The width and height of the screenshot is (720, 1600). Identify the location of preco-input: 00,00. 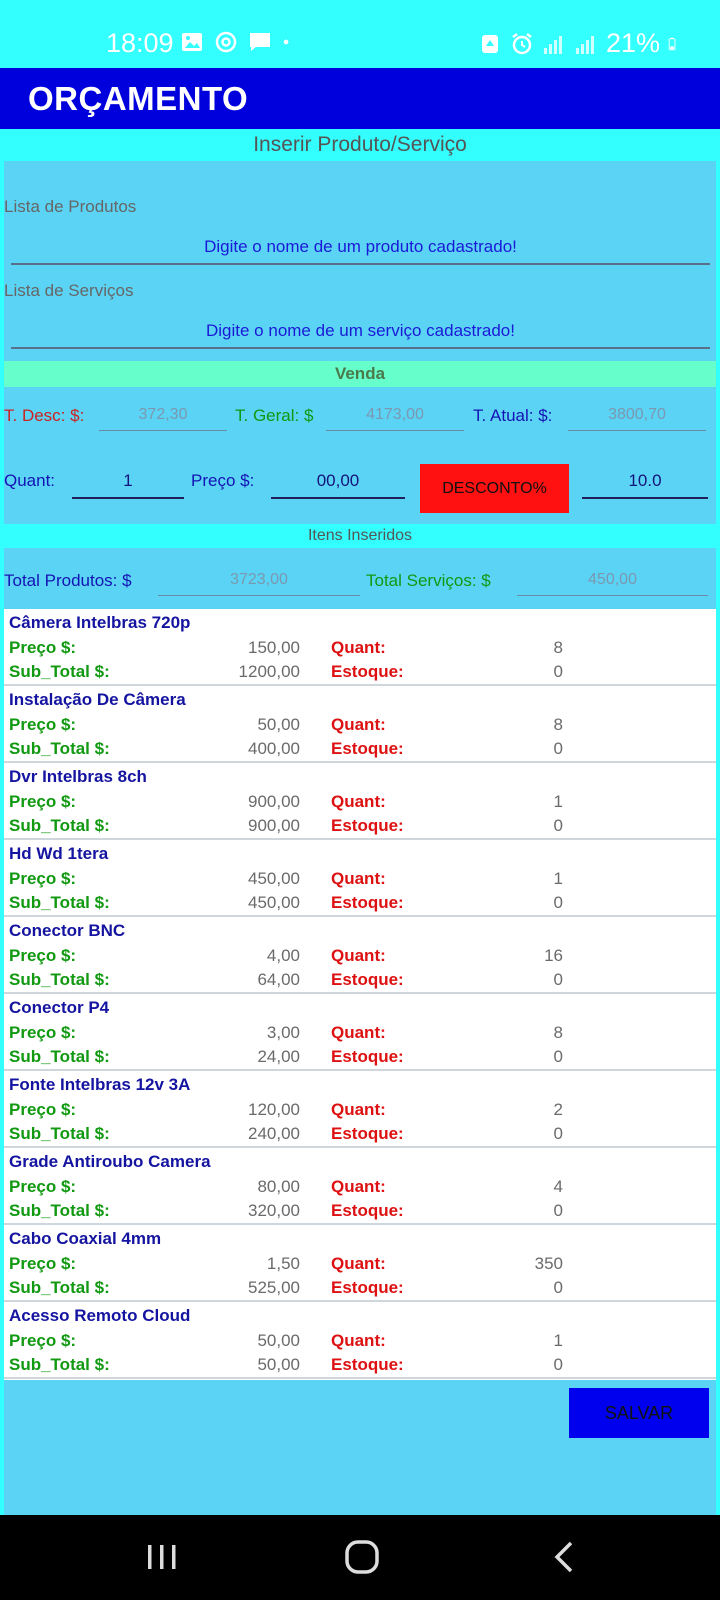
(338, 485).